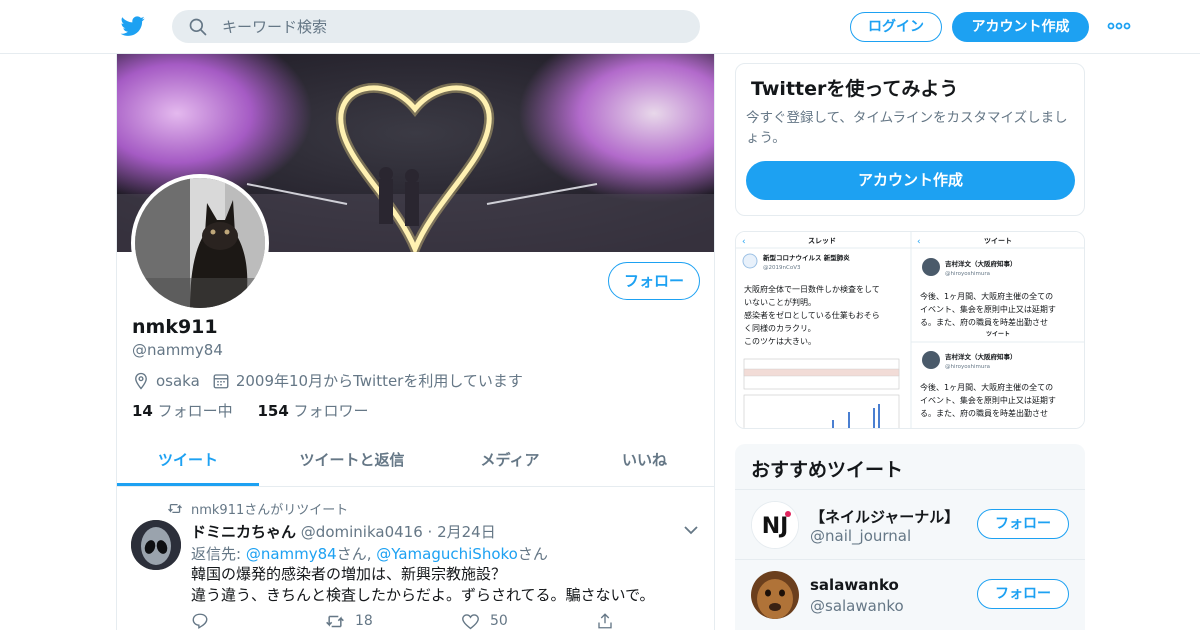 This screenshot has width=1200, height=630. Describe the element at coordinates (258, 621) in the screenshot. I see `reply-action` at that location.